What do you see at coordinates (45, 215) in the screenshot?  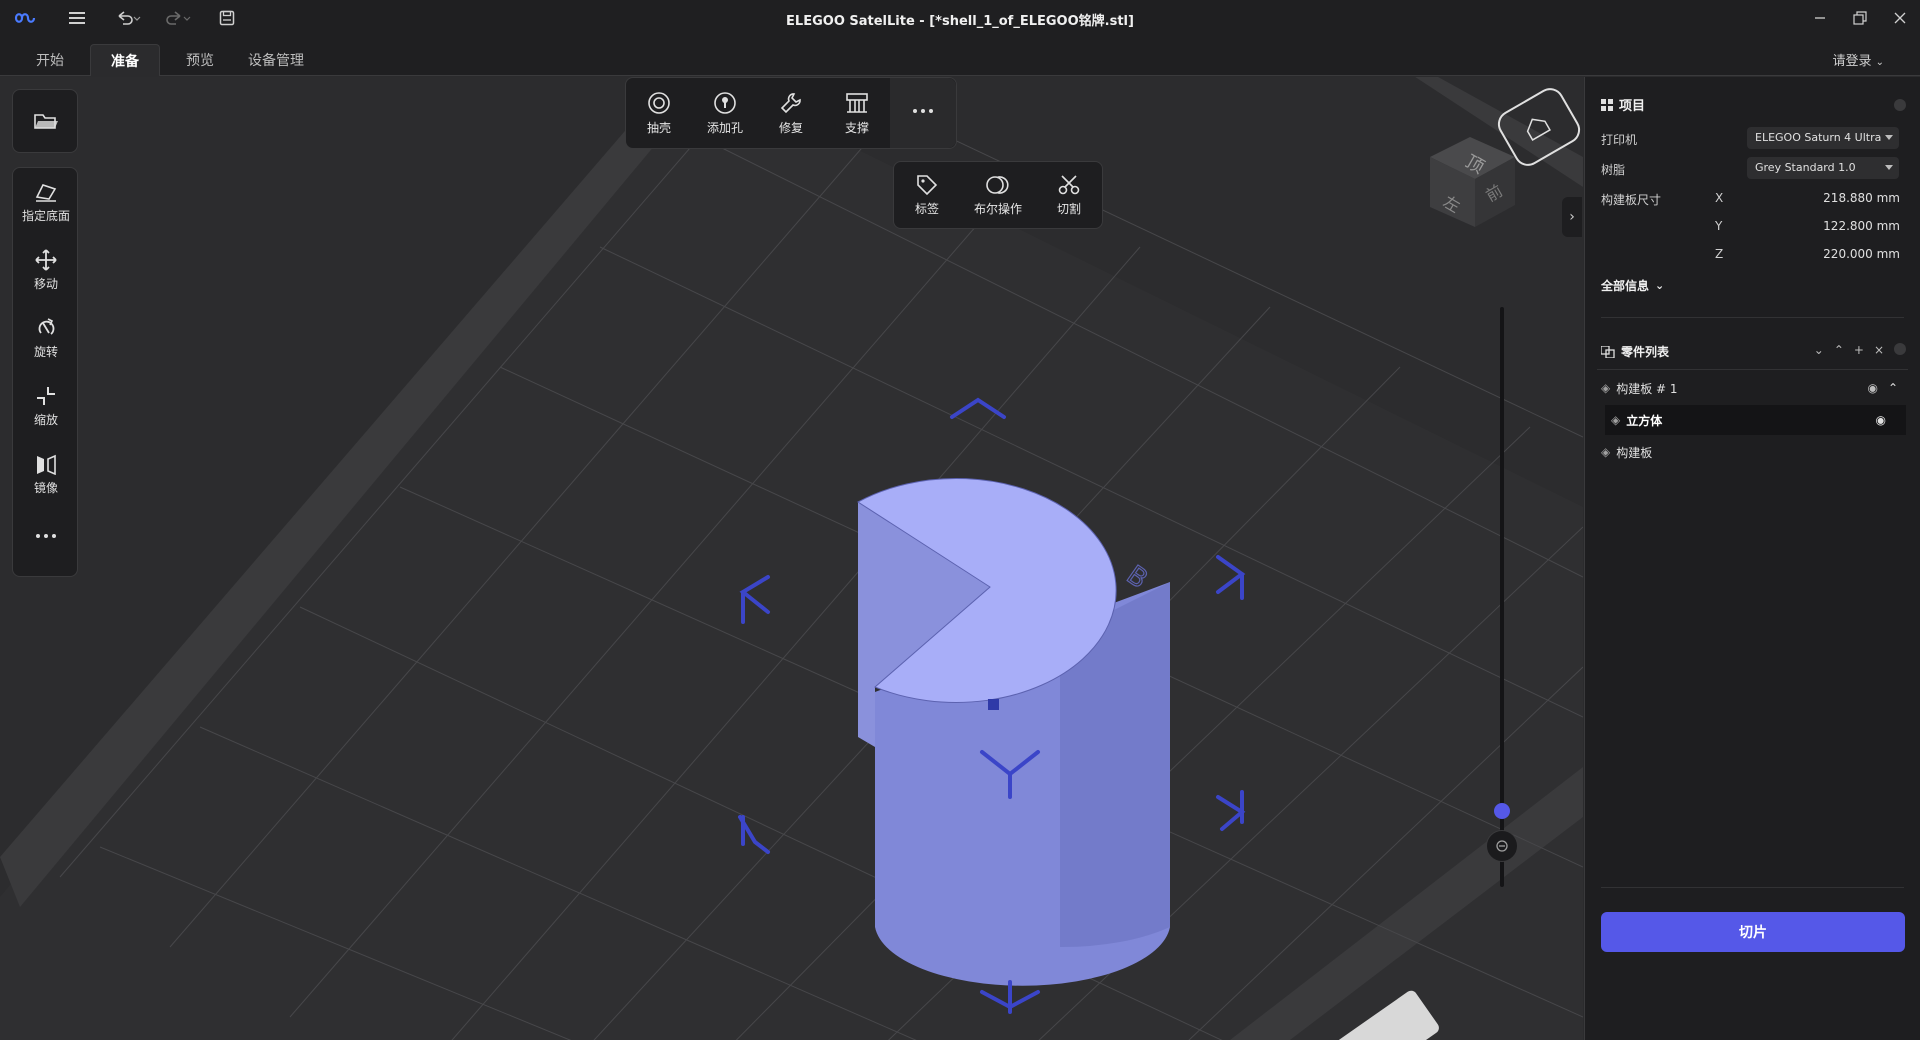 I see `place-on-face-label: 指定底面` at bounding box center [45, 215].